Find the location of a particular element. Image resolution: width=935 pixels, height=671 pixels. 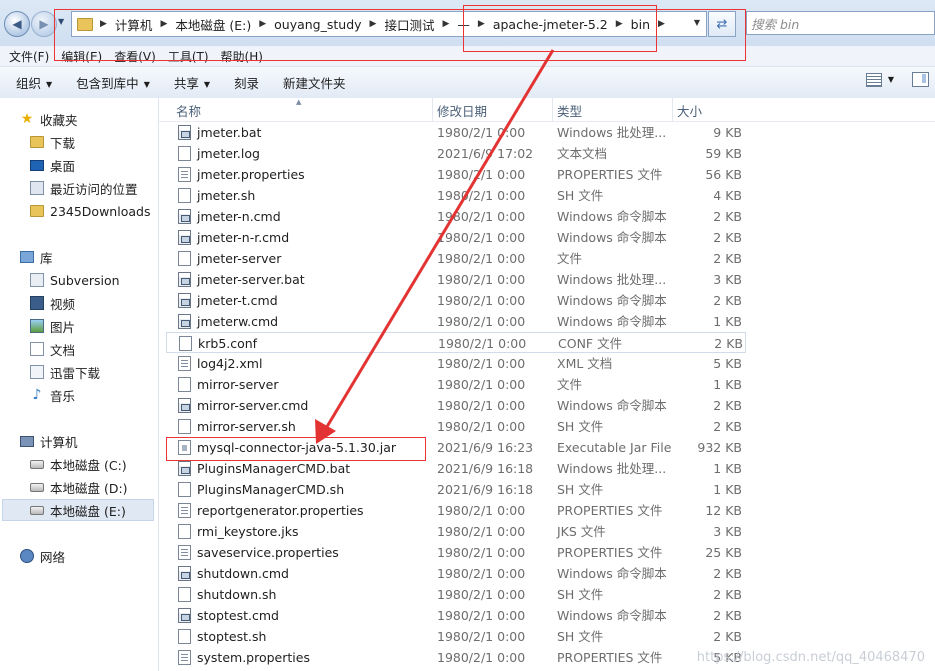

file-size: 932 KB is located at coordinates (719, 447).